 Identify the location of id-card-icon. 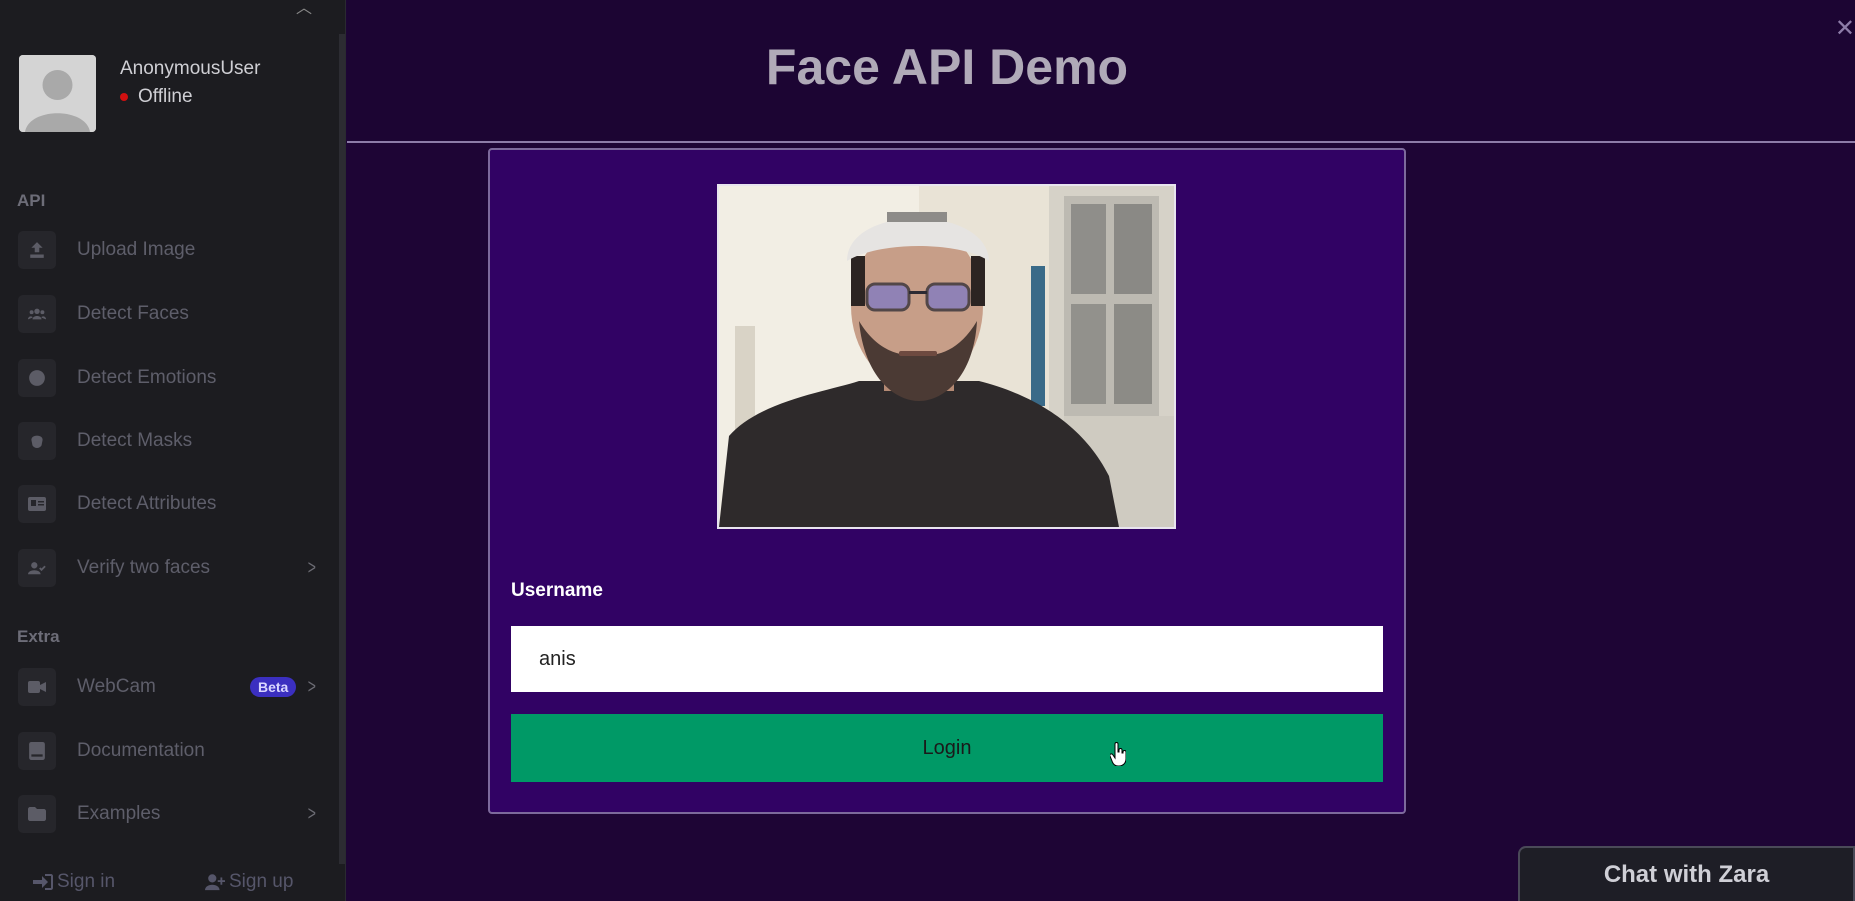
(37, 504).